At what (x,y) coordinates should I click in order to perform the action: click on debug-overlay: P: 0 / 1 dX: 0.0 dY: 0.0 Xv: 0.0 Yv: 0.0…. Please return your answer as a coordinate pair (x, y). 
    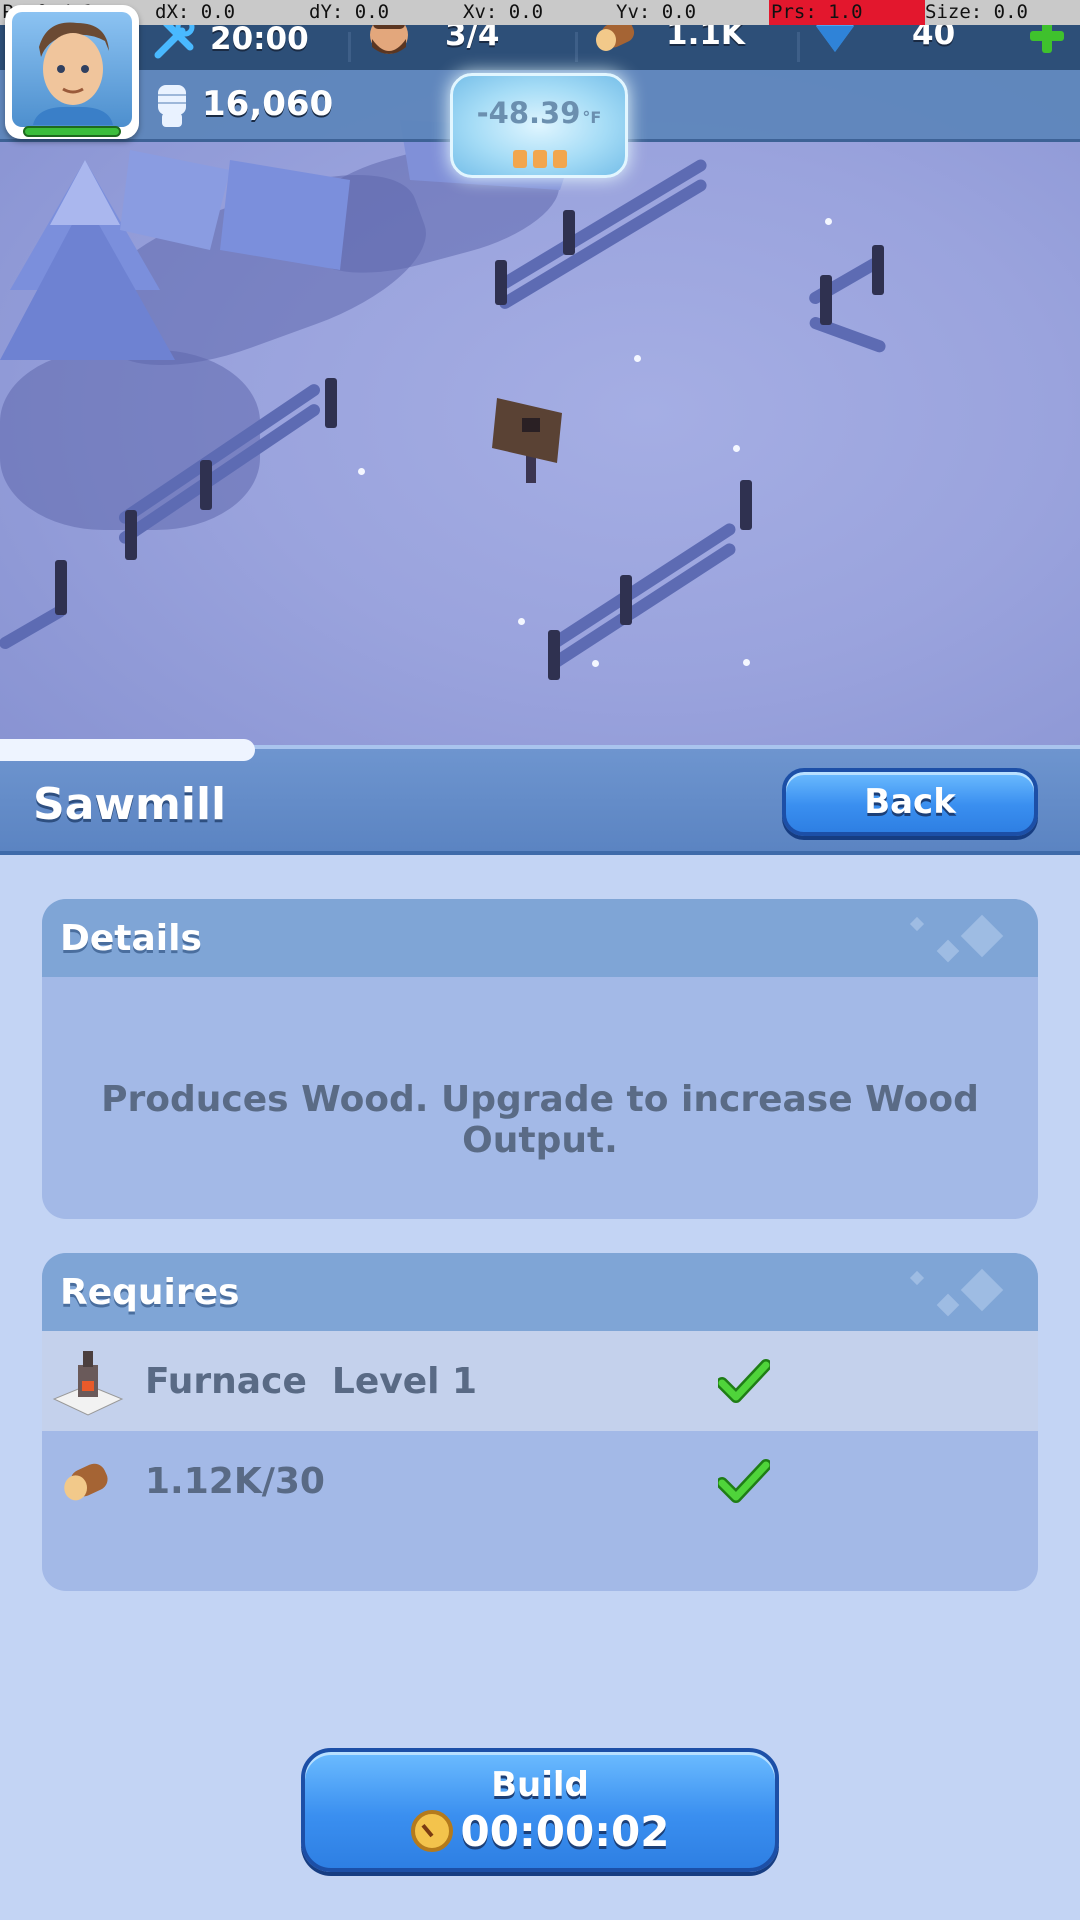
    Looking at the image, I should click on (540, 12).